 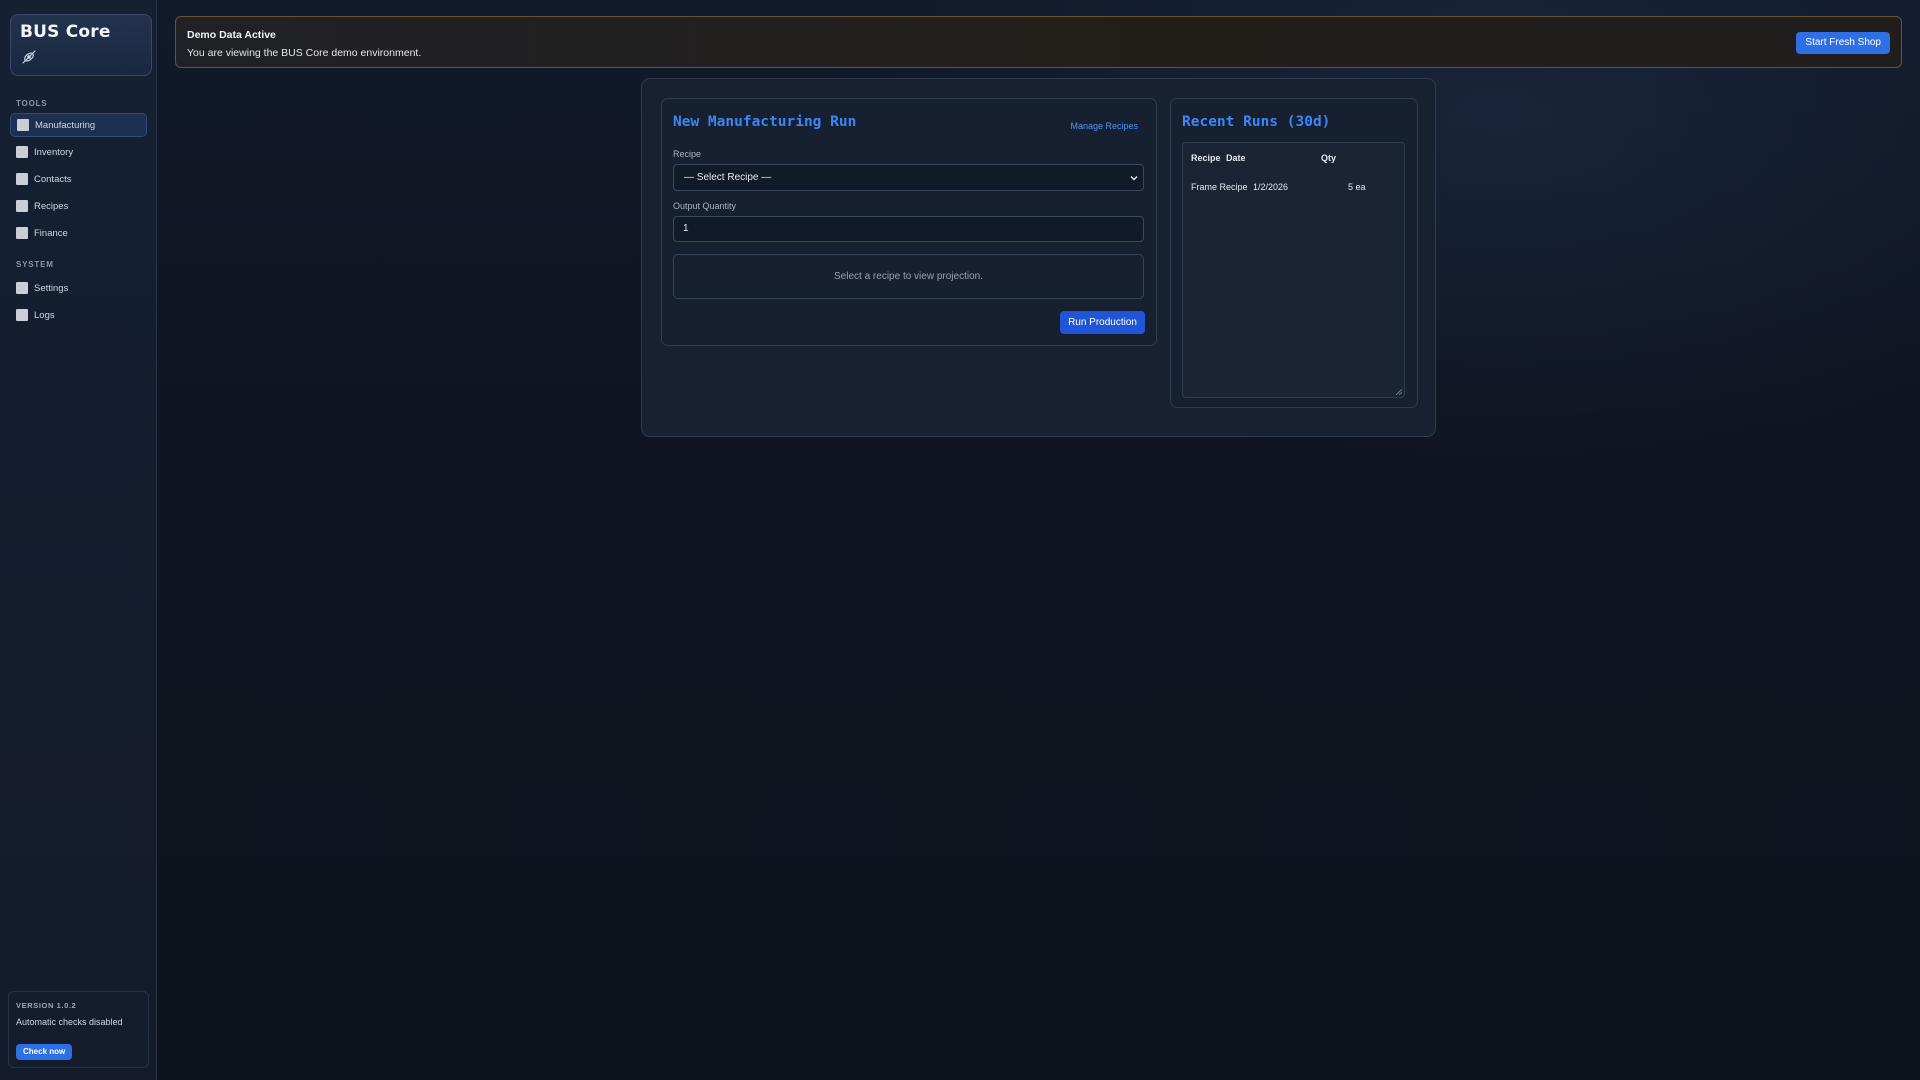 What do you see at coordinates (1102, 322) in the screenshot?
I see `run-production-button: Run Production` at bounding box center [1102, 322].